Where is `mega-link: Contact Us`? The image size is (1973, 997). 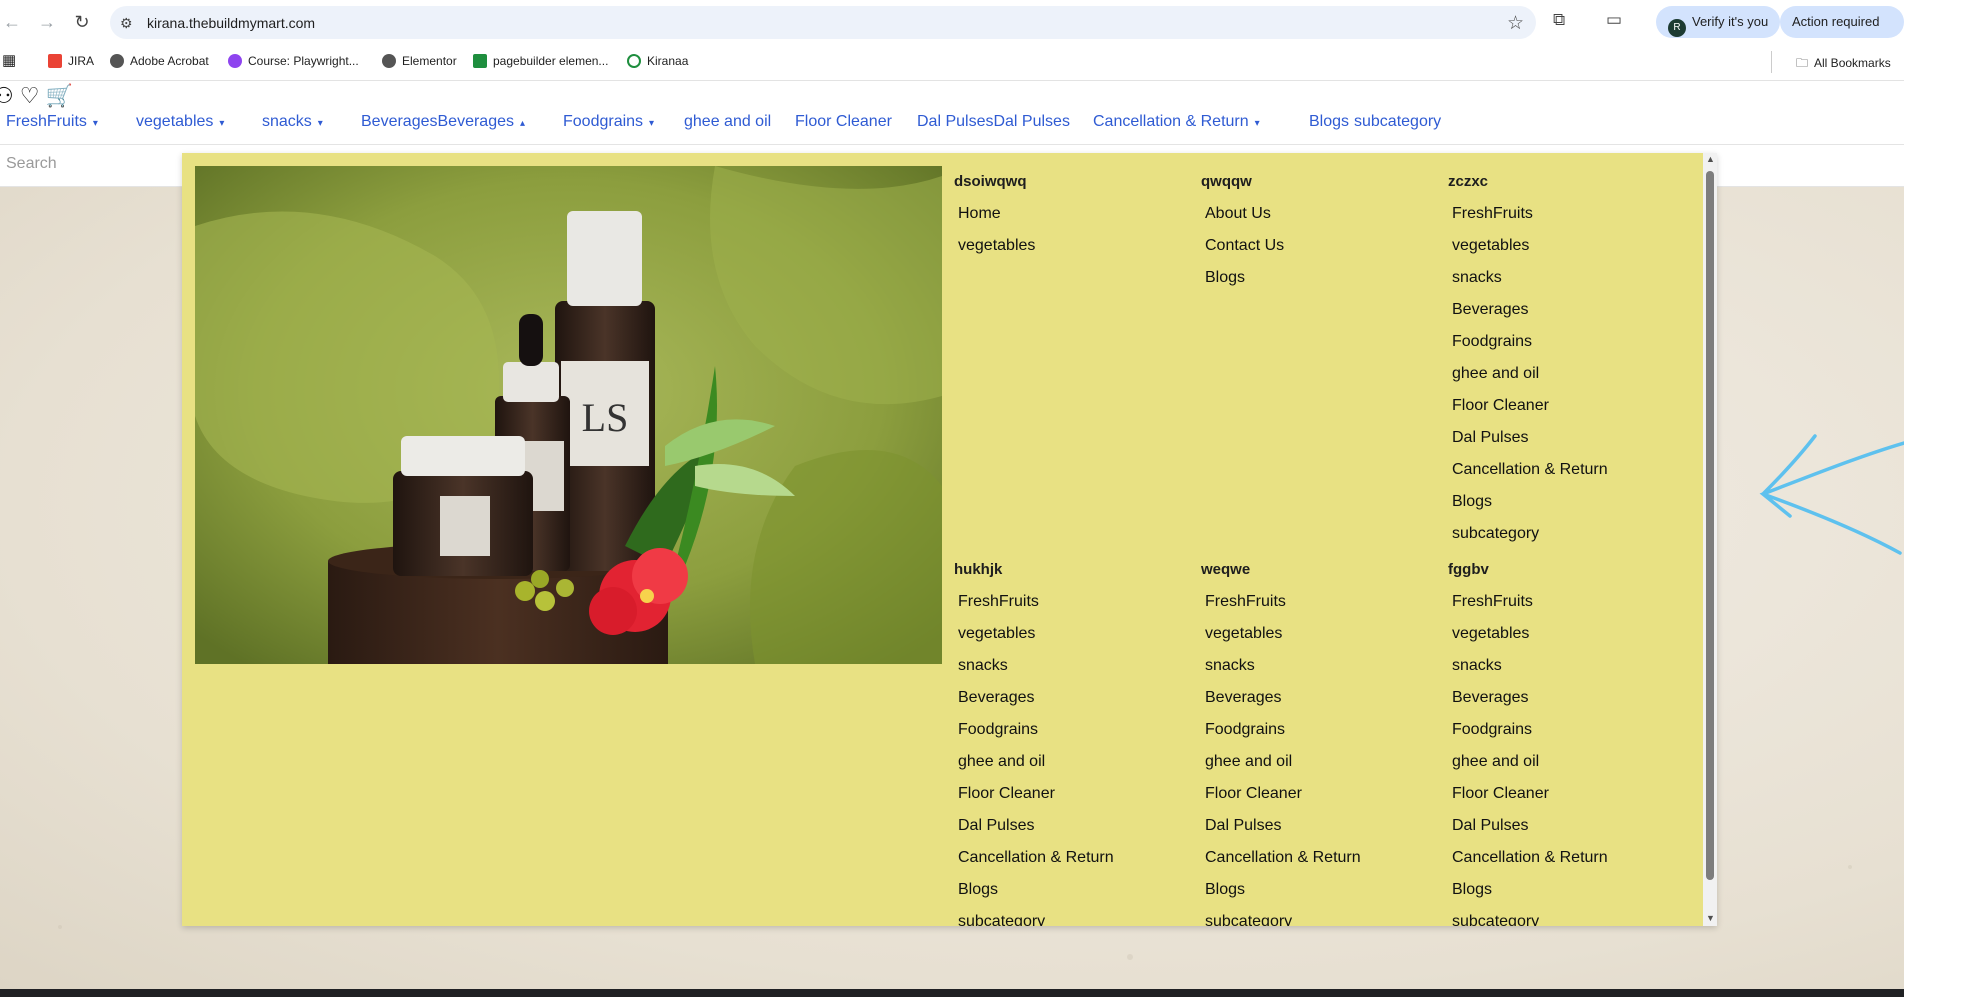 mega-link: Contact Us is located at coordinates (1321, 246).